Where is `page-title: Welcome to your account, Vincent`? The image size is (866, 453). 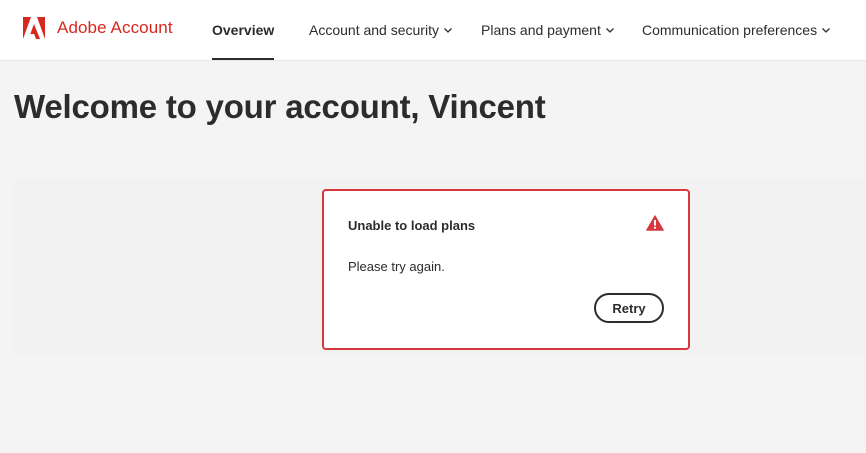
page-title: Welcome to your account, Vincent is located at coordinates (280, 106).